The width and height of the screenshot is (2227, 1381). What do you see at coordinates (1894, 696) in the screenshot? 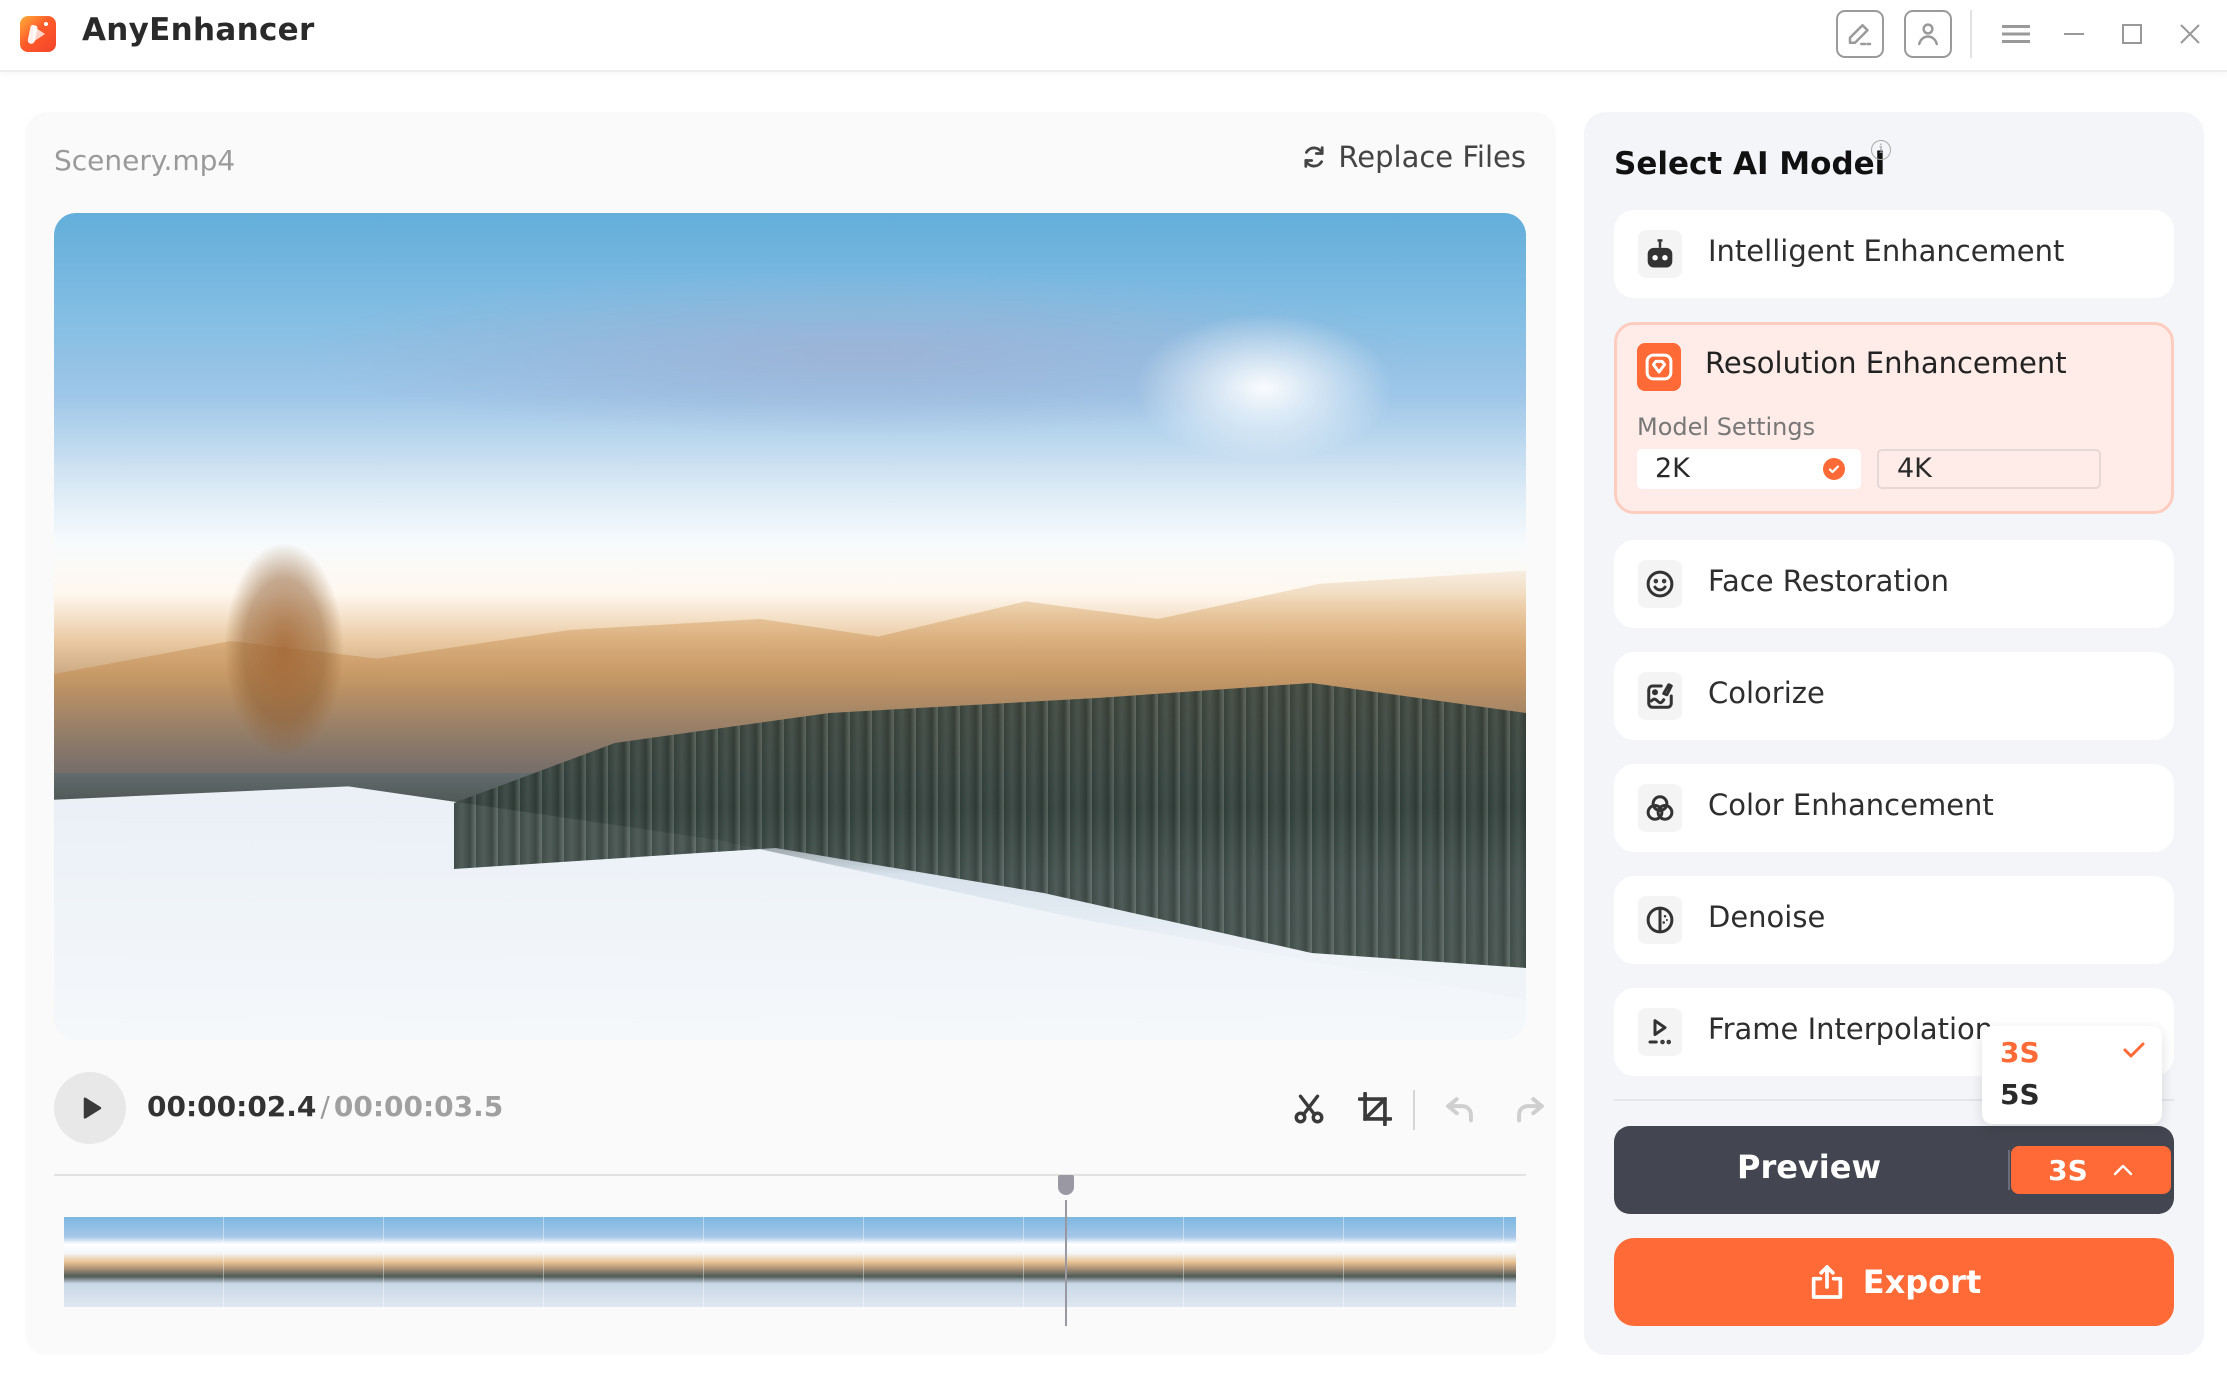
I see `model-colorize: Colorize` at bounding box center [1894, 696].